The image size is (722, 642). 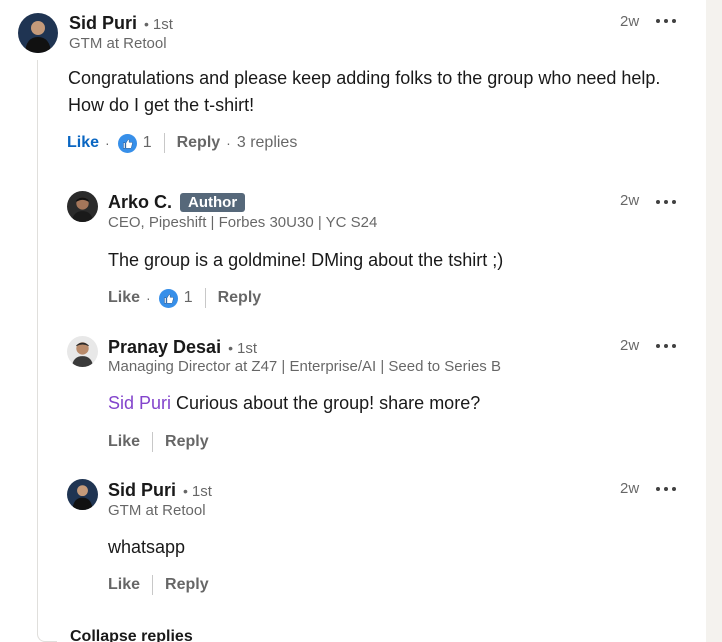 What do you see at coordinates (161, 105) in the screenshot?
I see `comment-text-line: How do I get the t-shirt!` at bounding box center [161, 105].